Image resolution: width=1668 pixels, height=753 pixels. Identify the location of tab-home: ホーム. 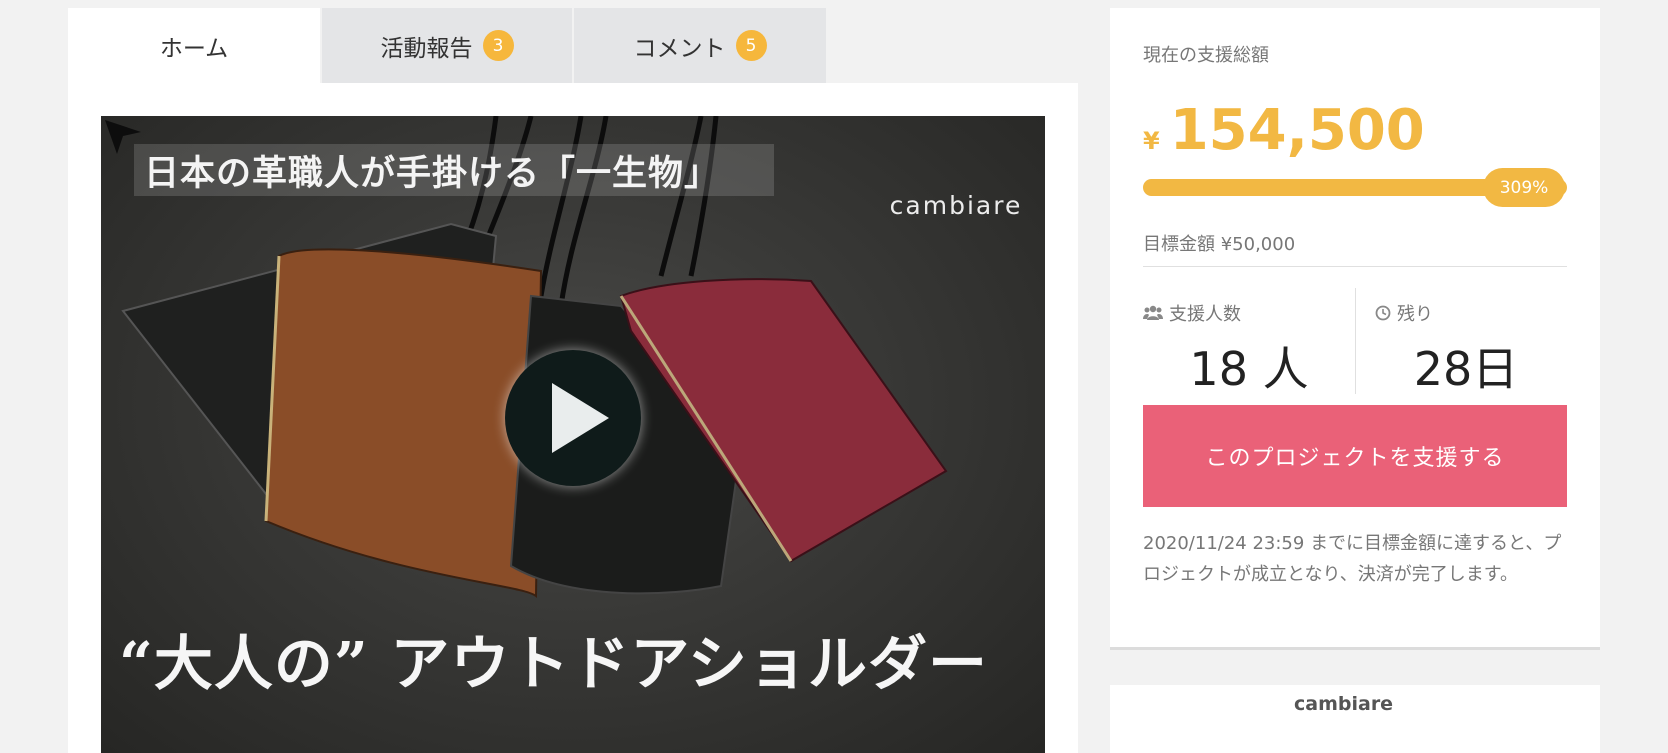
(194, 45).